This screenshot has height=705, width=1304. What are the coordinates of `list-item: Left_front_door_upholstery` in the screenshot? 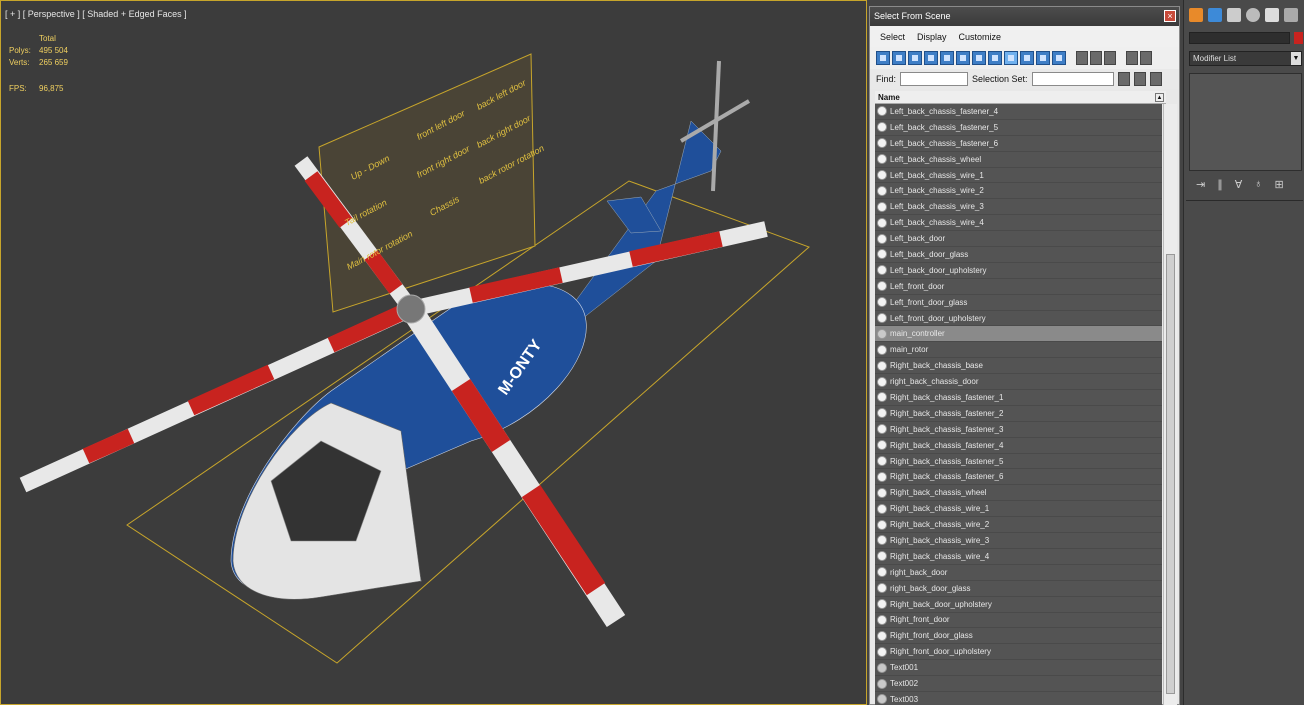 It's located at (1018, 319).